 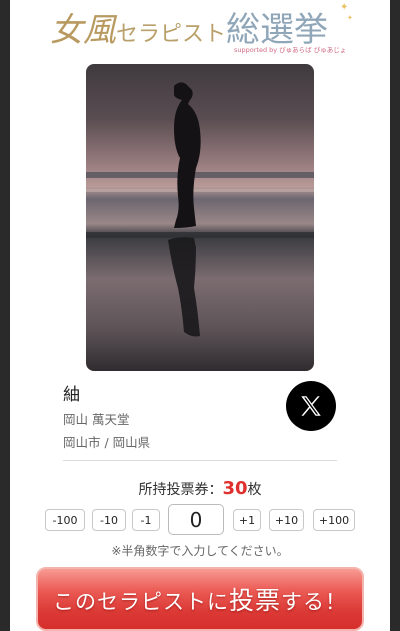 I want to click on x-logo-icon, so click(x=311, y=406).